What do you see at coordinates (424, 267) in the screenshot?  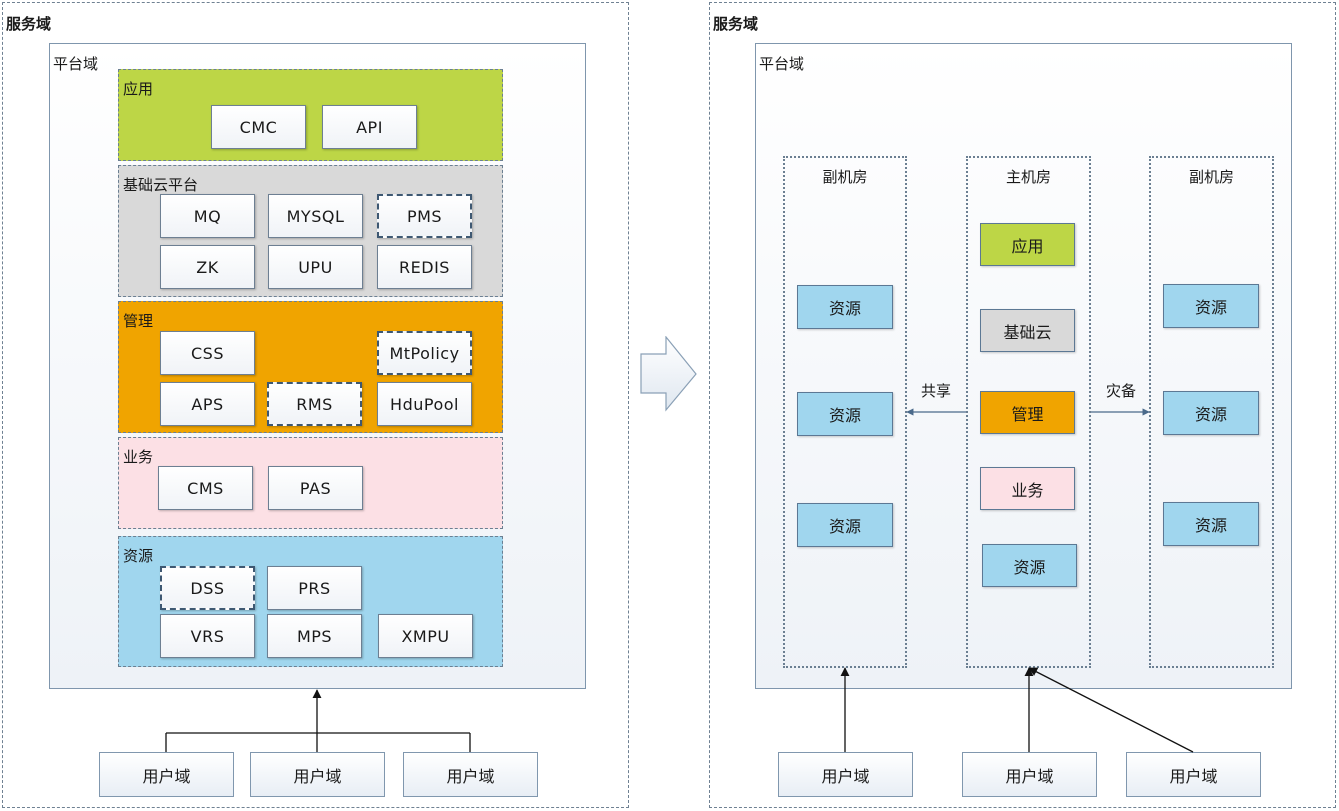 I see `module-redis: REDIS` at bounding box center [424, 267].